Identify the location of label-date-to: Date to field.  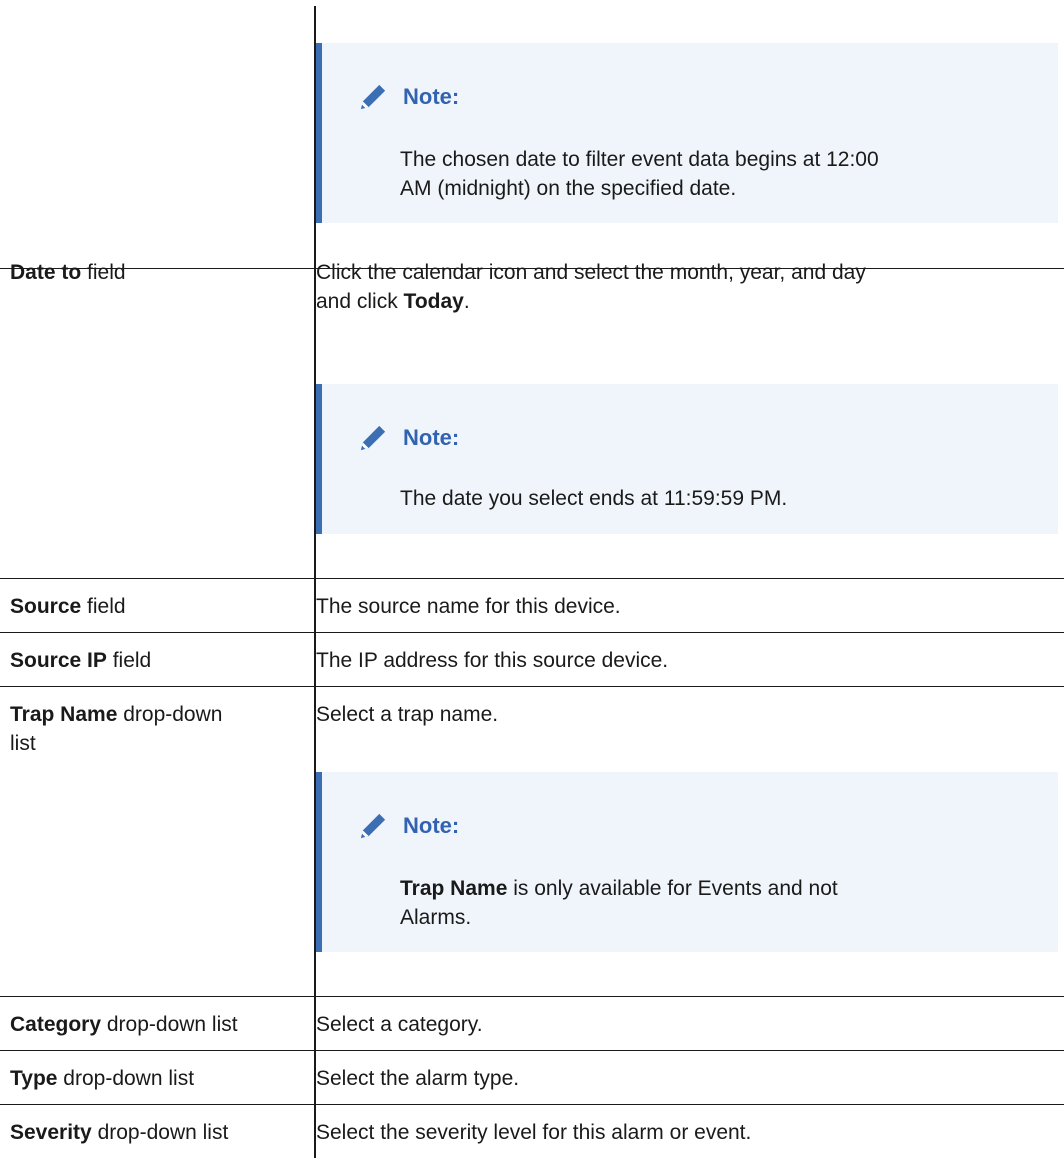
(68, 272).